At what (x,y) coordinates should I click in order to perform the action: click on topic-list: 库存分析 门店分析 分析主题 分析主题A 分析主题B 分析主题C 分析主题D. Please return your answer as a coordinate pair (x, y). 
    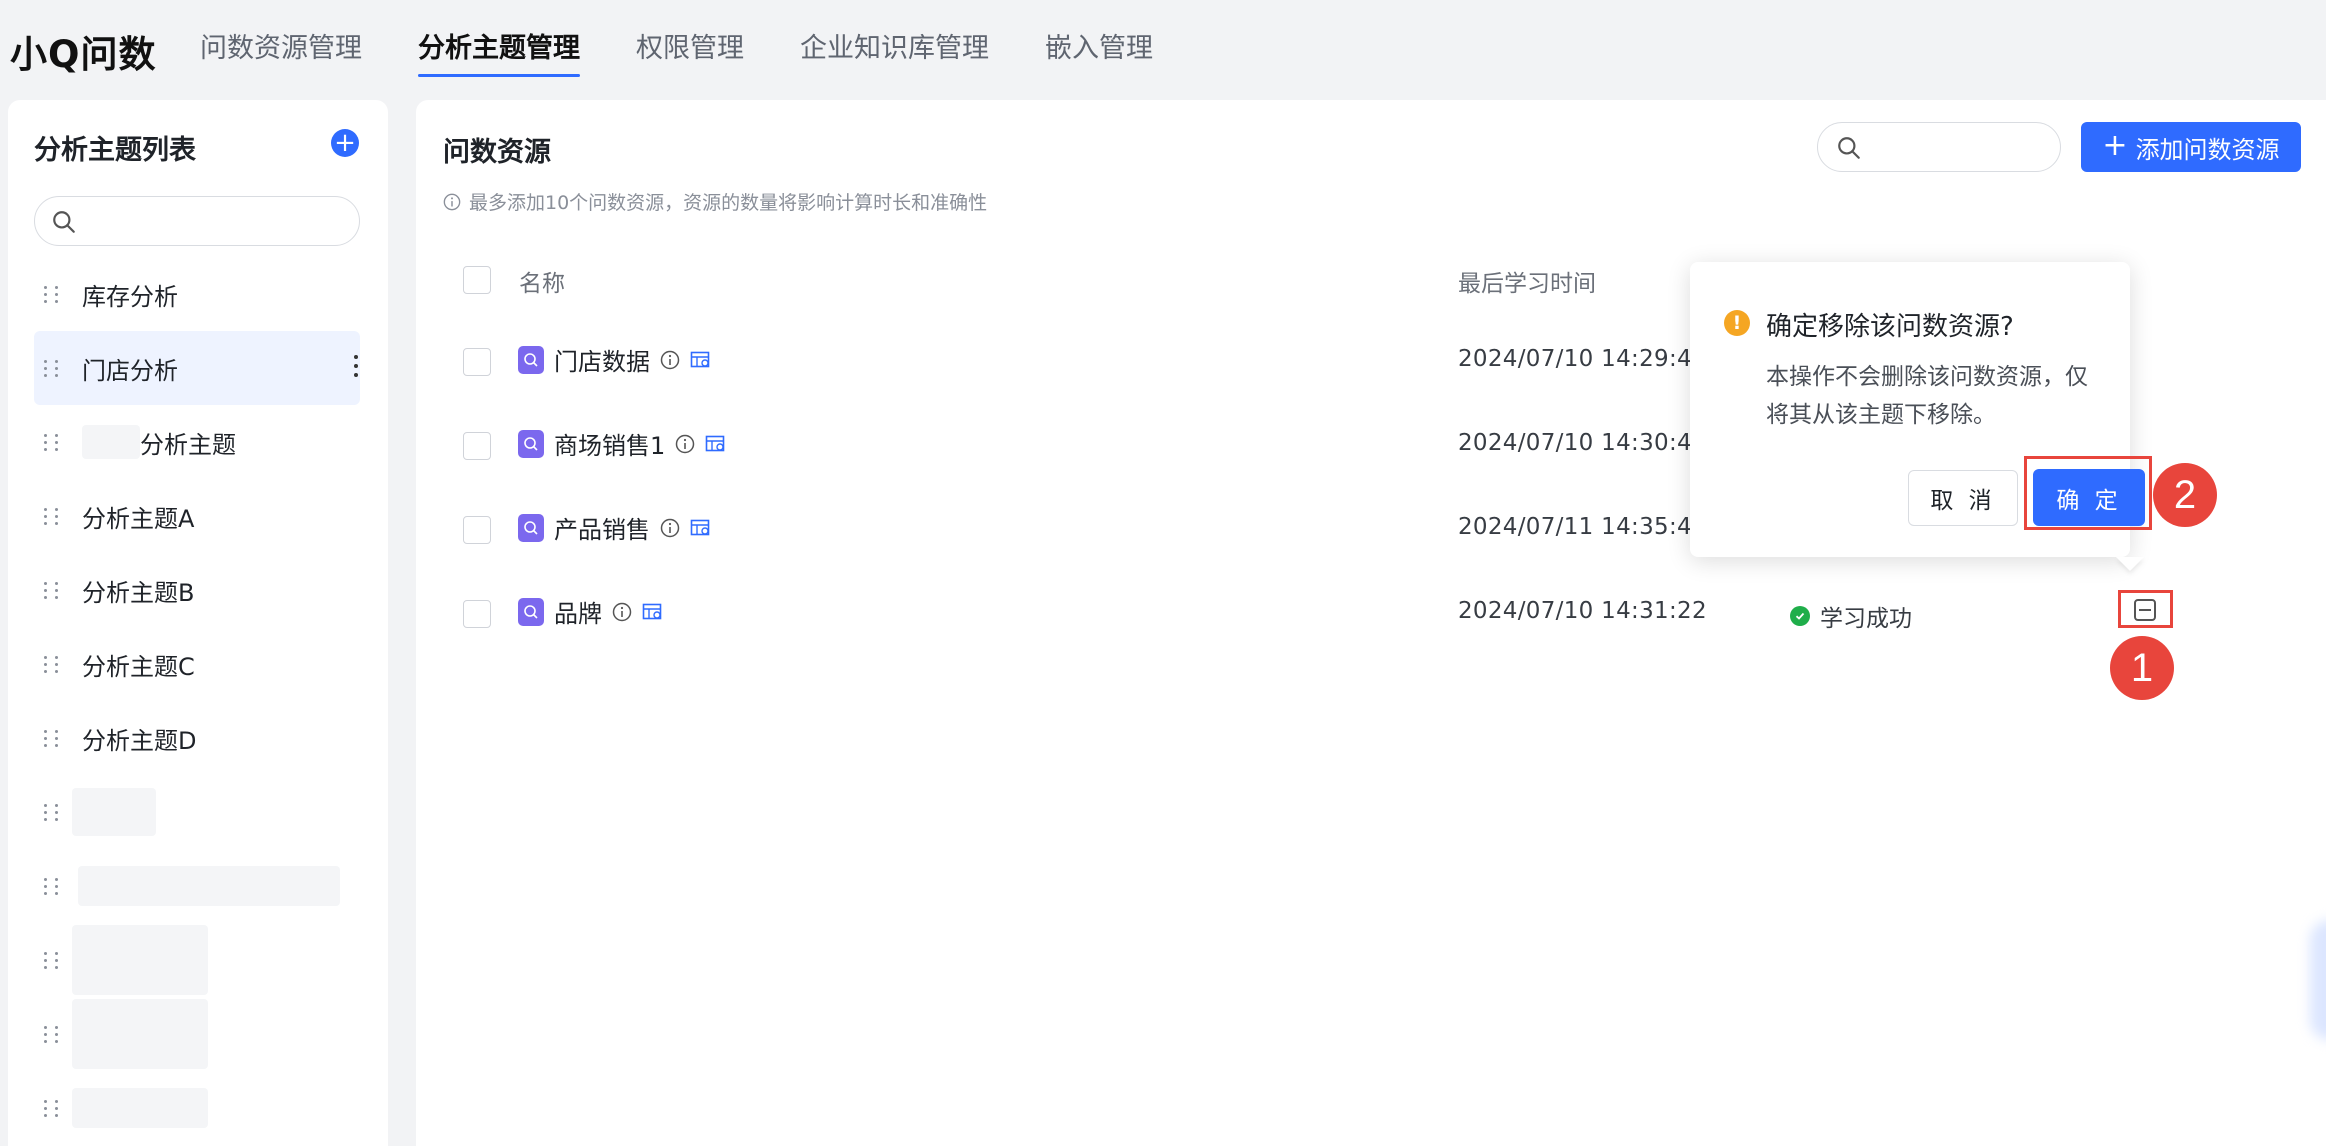
    Looking at the image, I should click on (197, 701).